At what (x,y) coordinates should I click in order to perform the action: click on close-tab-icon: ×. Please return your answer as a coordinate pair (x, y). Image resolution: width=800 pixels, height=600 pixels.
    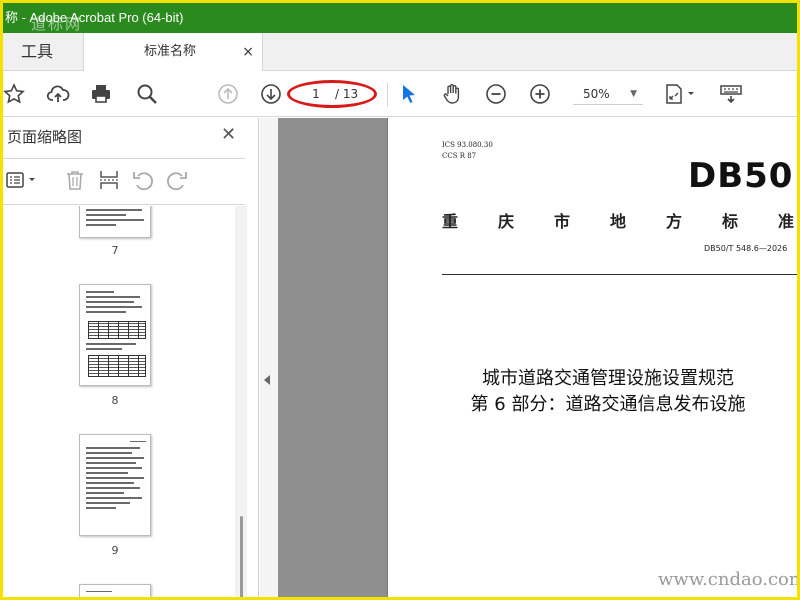
    Looking at the image, I should click on (248, 52).